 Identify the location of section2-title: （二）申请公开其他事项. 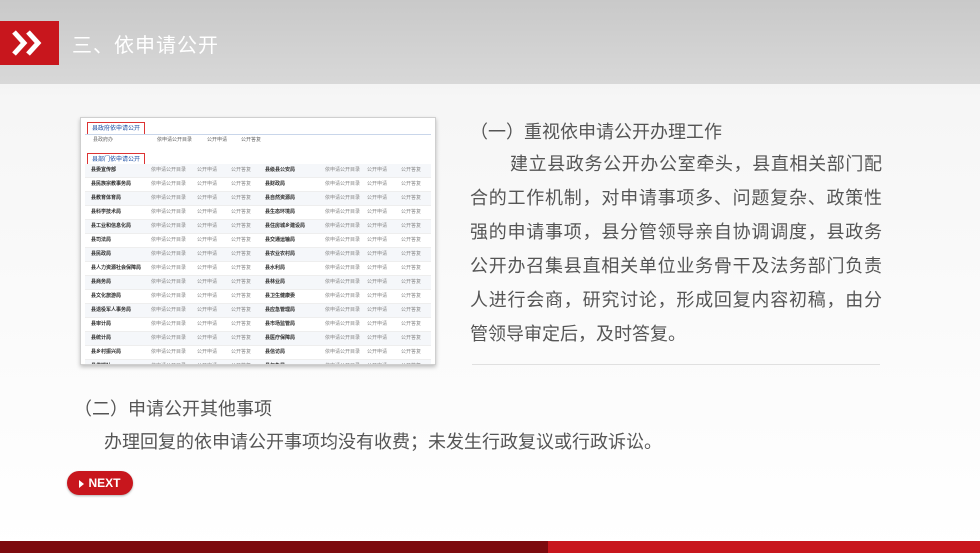
(173, 409).